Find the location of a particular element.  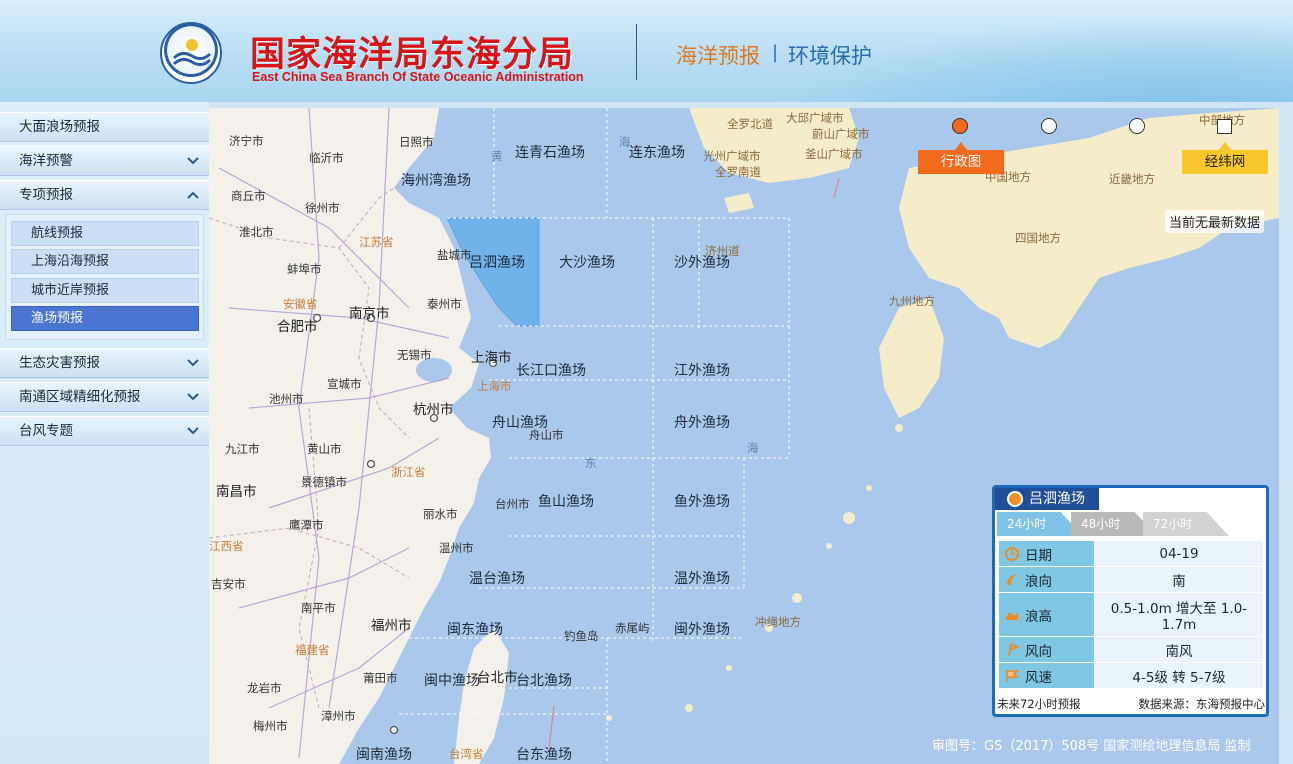

admin-map-button: 行政图 is located at coordinates (961, 158).